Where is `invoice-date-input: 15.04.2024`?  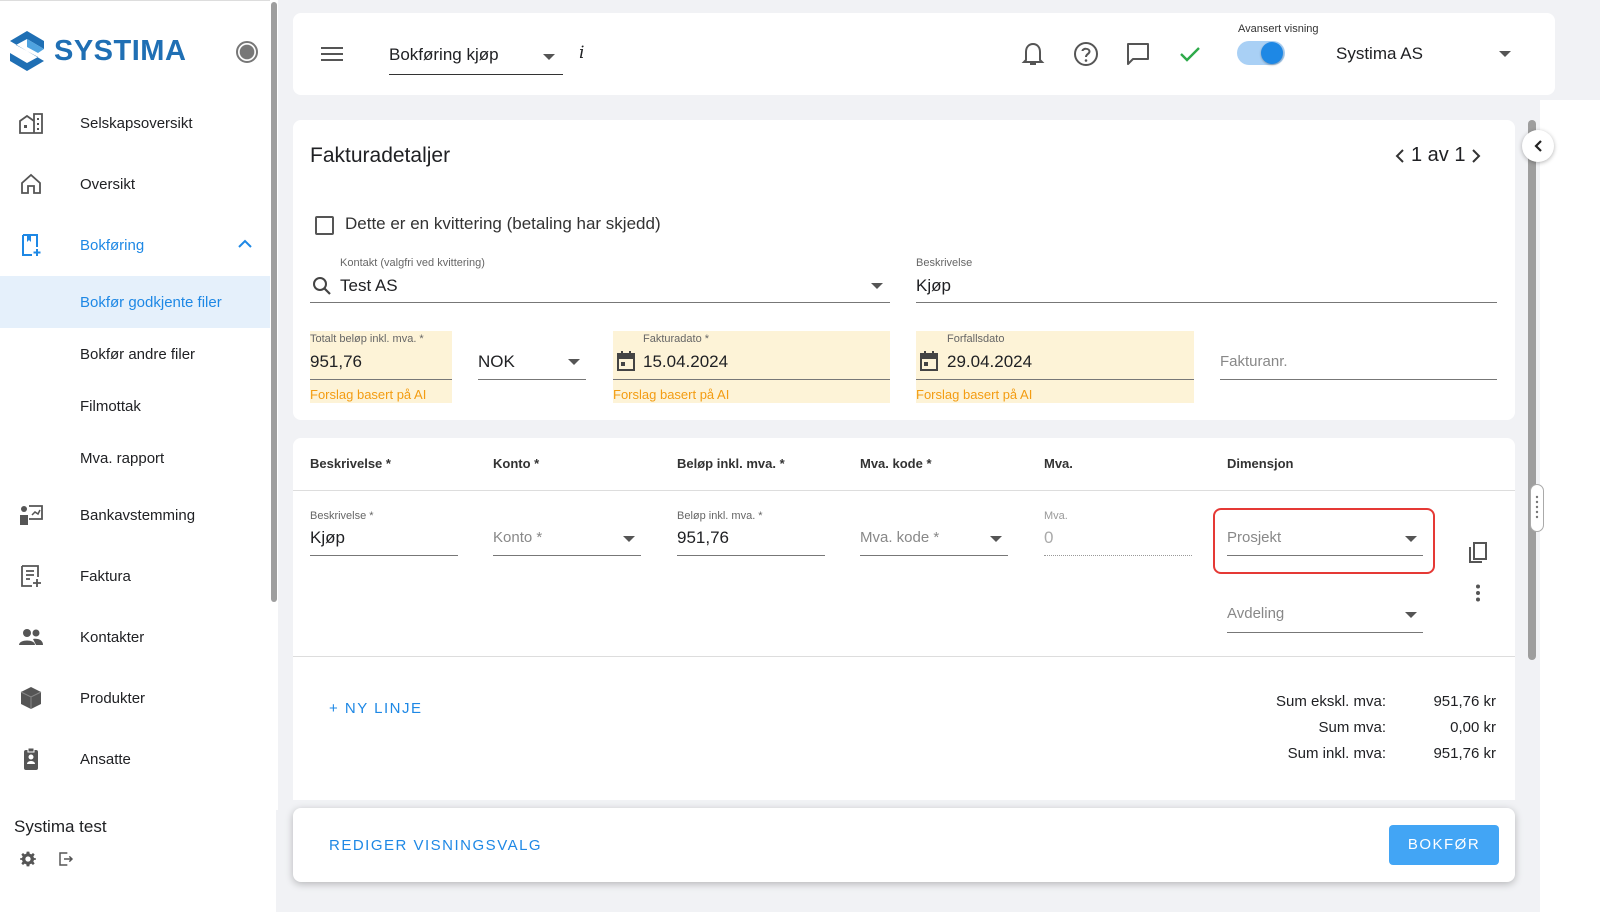
invoice-date-input: 15.04.2024 is located at coordinates (685, 362).